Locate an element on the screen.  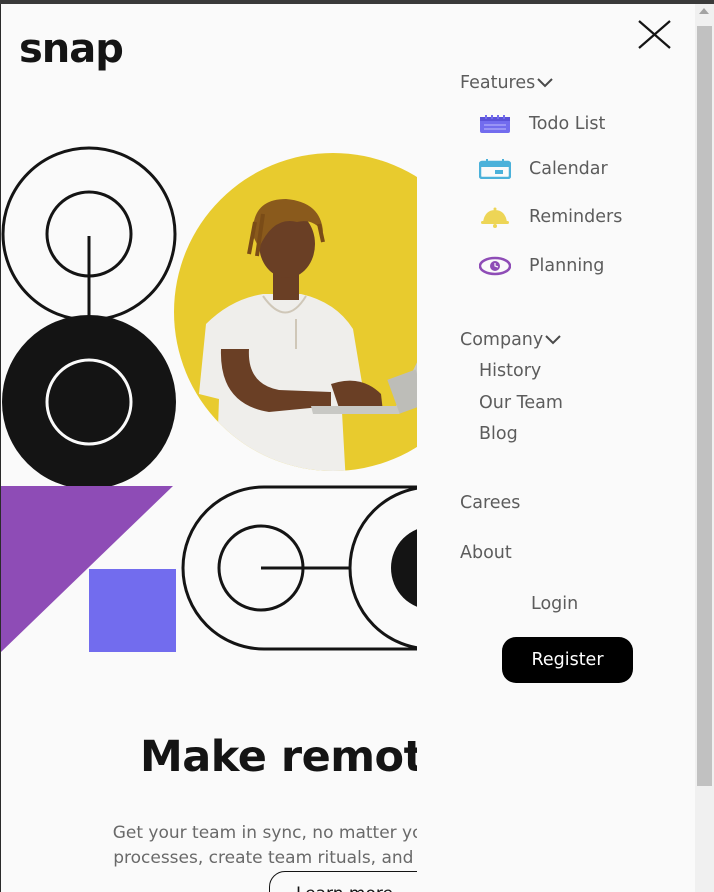
menu-item-calendar: Calendar is located at coordinates (543, 169).